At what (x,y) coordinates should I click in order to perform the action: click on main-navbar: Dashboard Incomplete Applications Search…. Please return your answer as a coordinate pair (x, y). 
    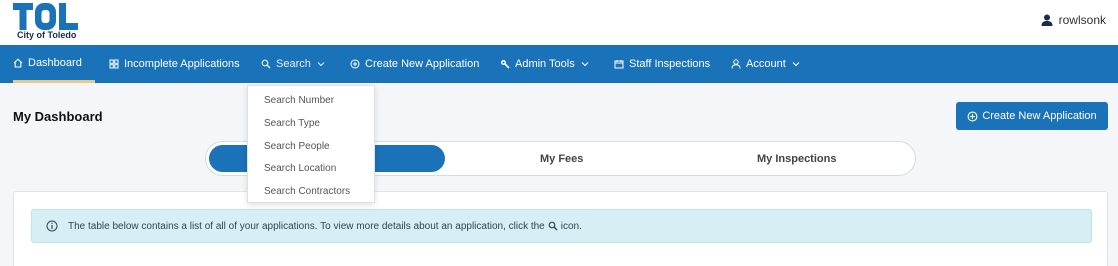
    Looking at the image, I should click on (559, 64).